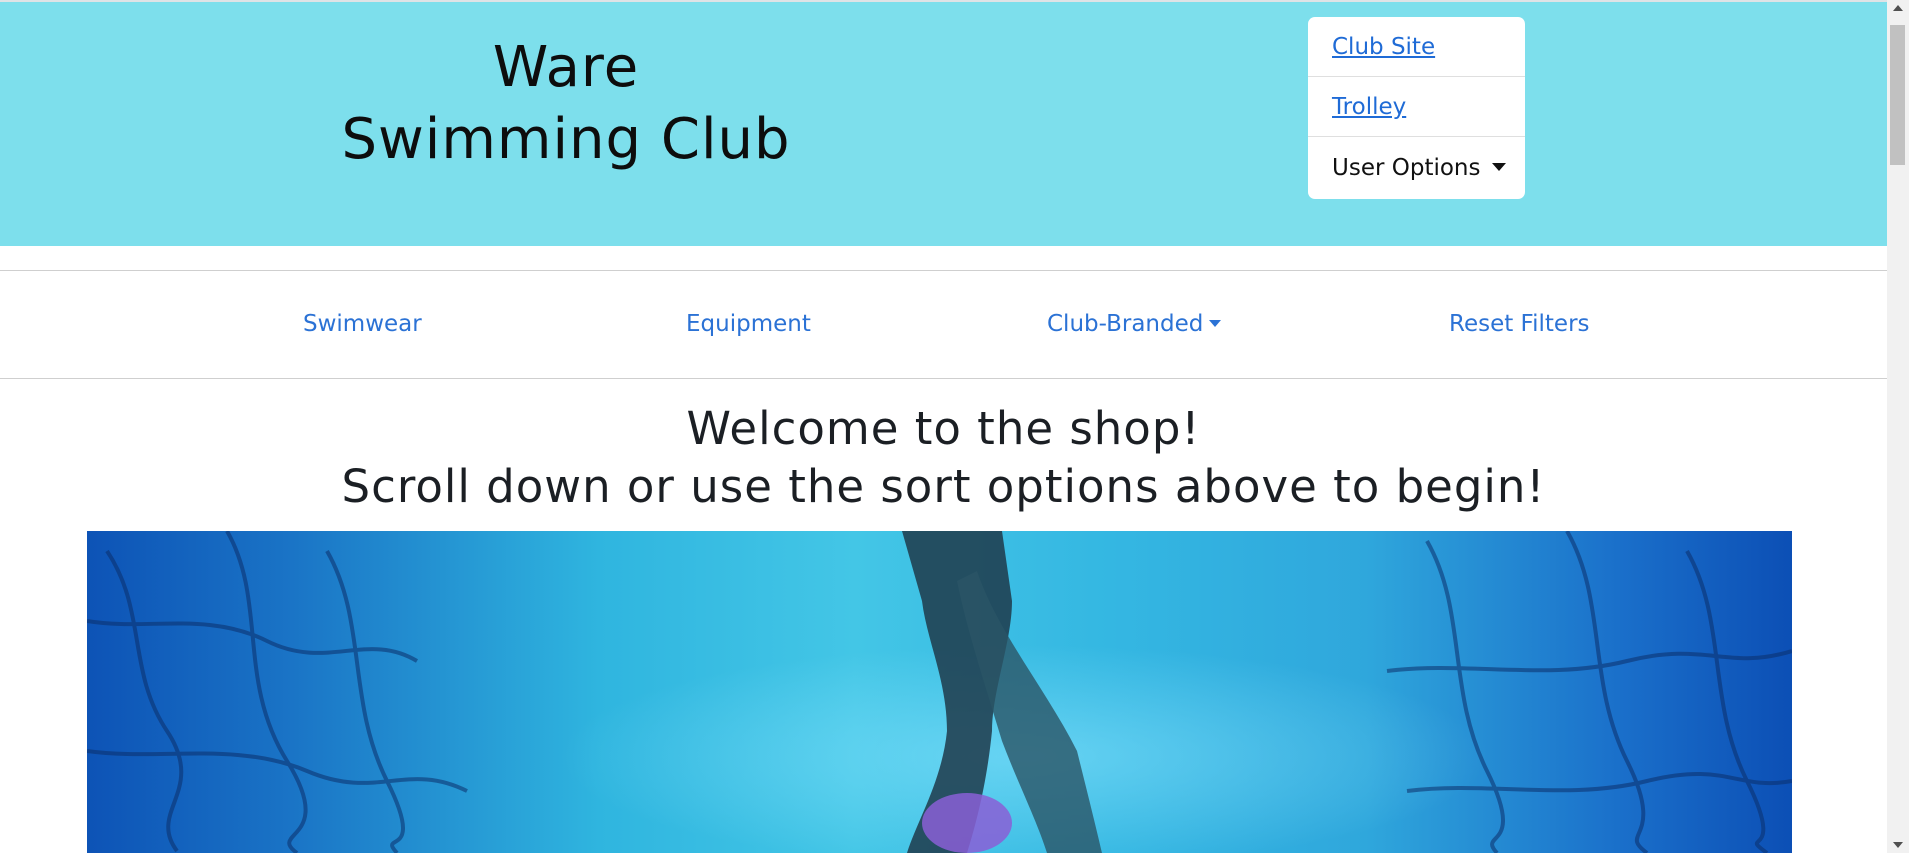 This screenshot has width=1909, height=853. I want to click on club-title-line1: Ware, so click(566, 67).